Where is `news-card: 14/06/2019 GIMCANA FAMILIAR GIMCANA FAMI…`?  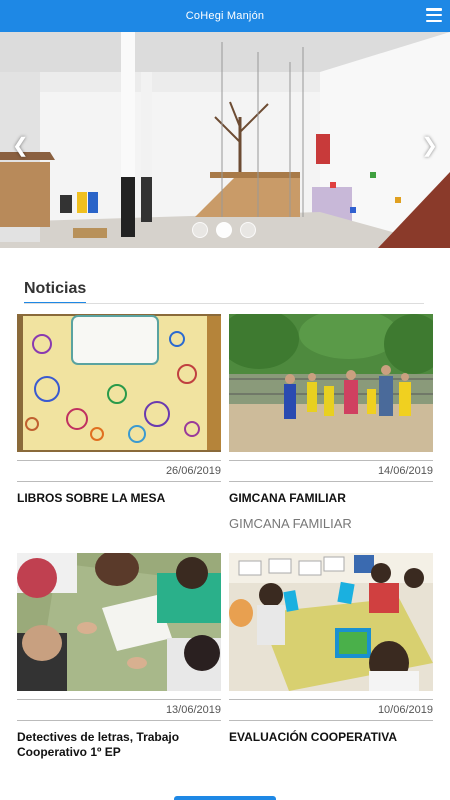
news-card: 14/06/2019 GIMCANA FAMILIAR GIMCANA FAMI… is located at coordinates (331, 422).